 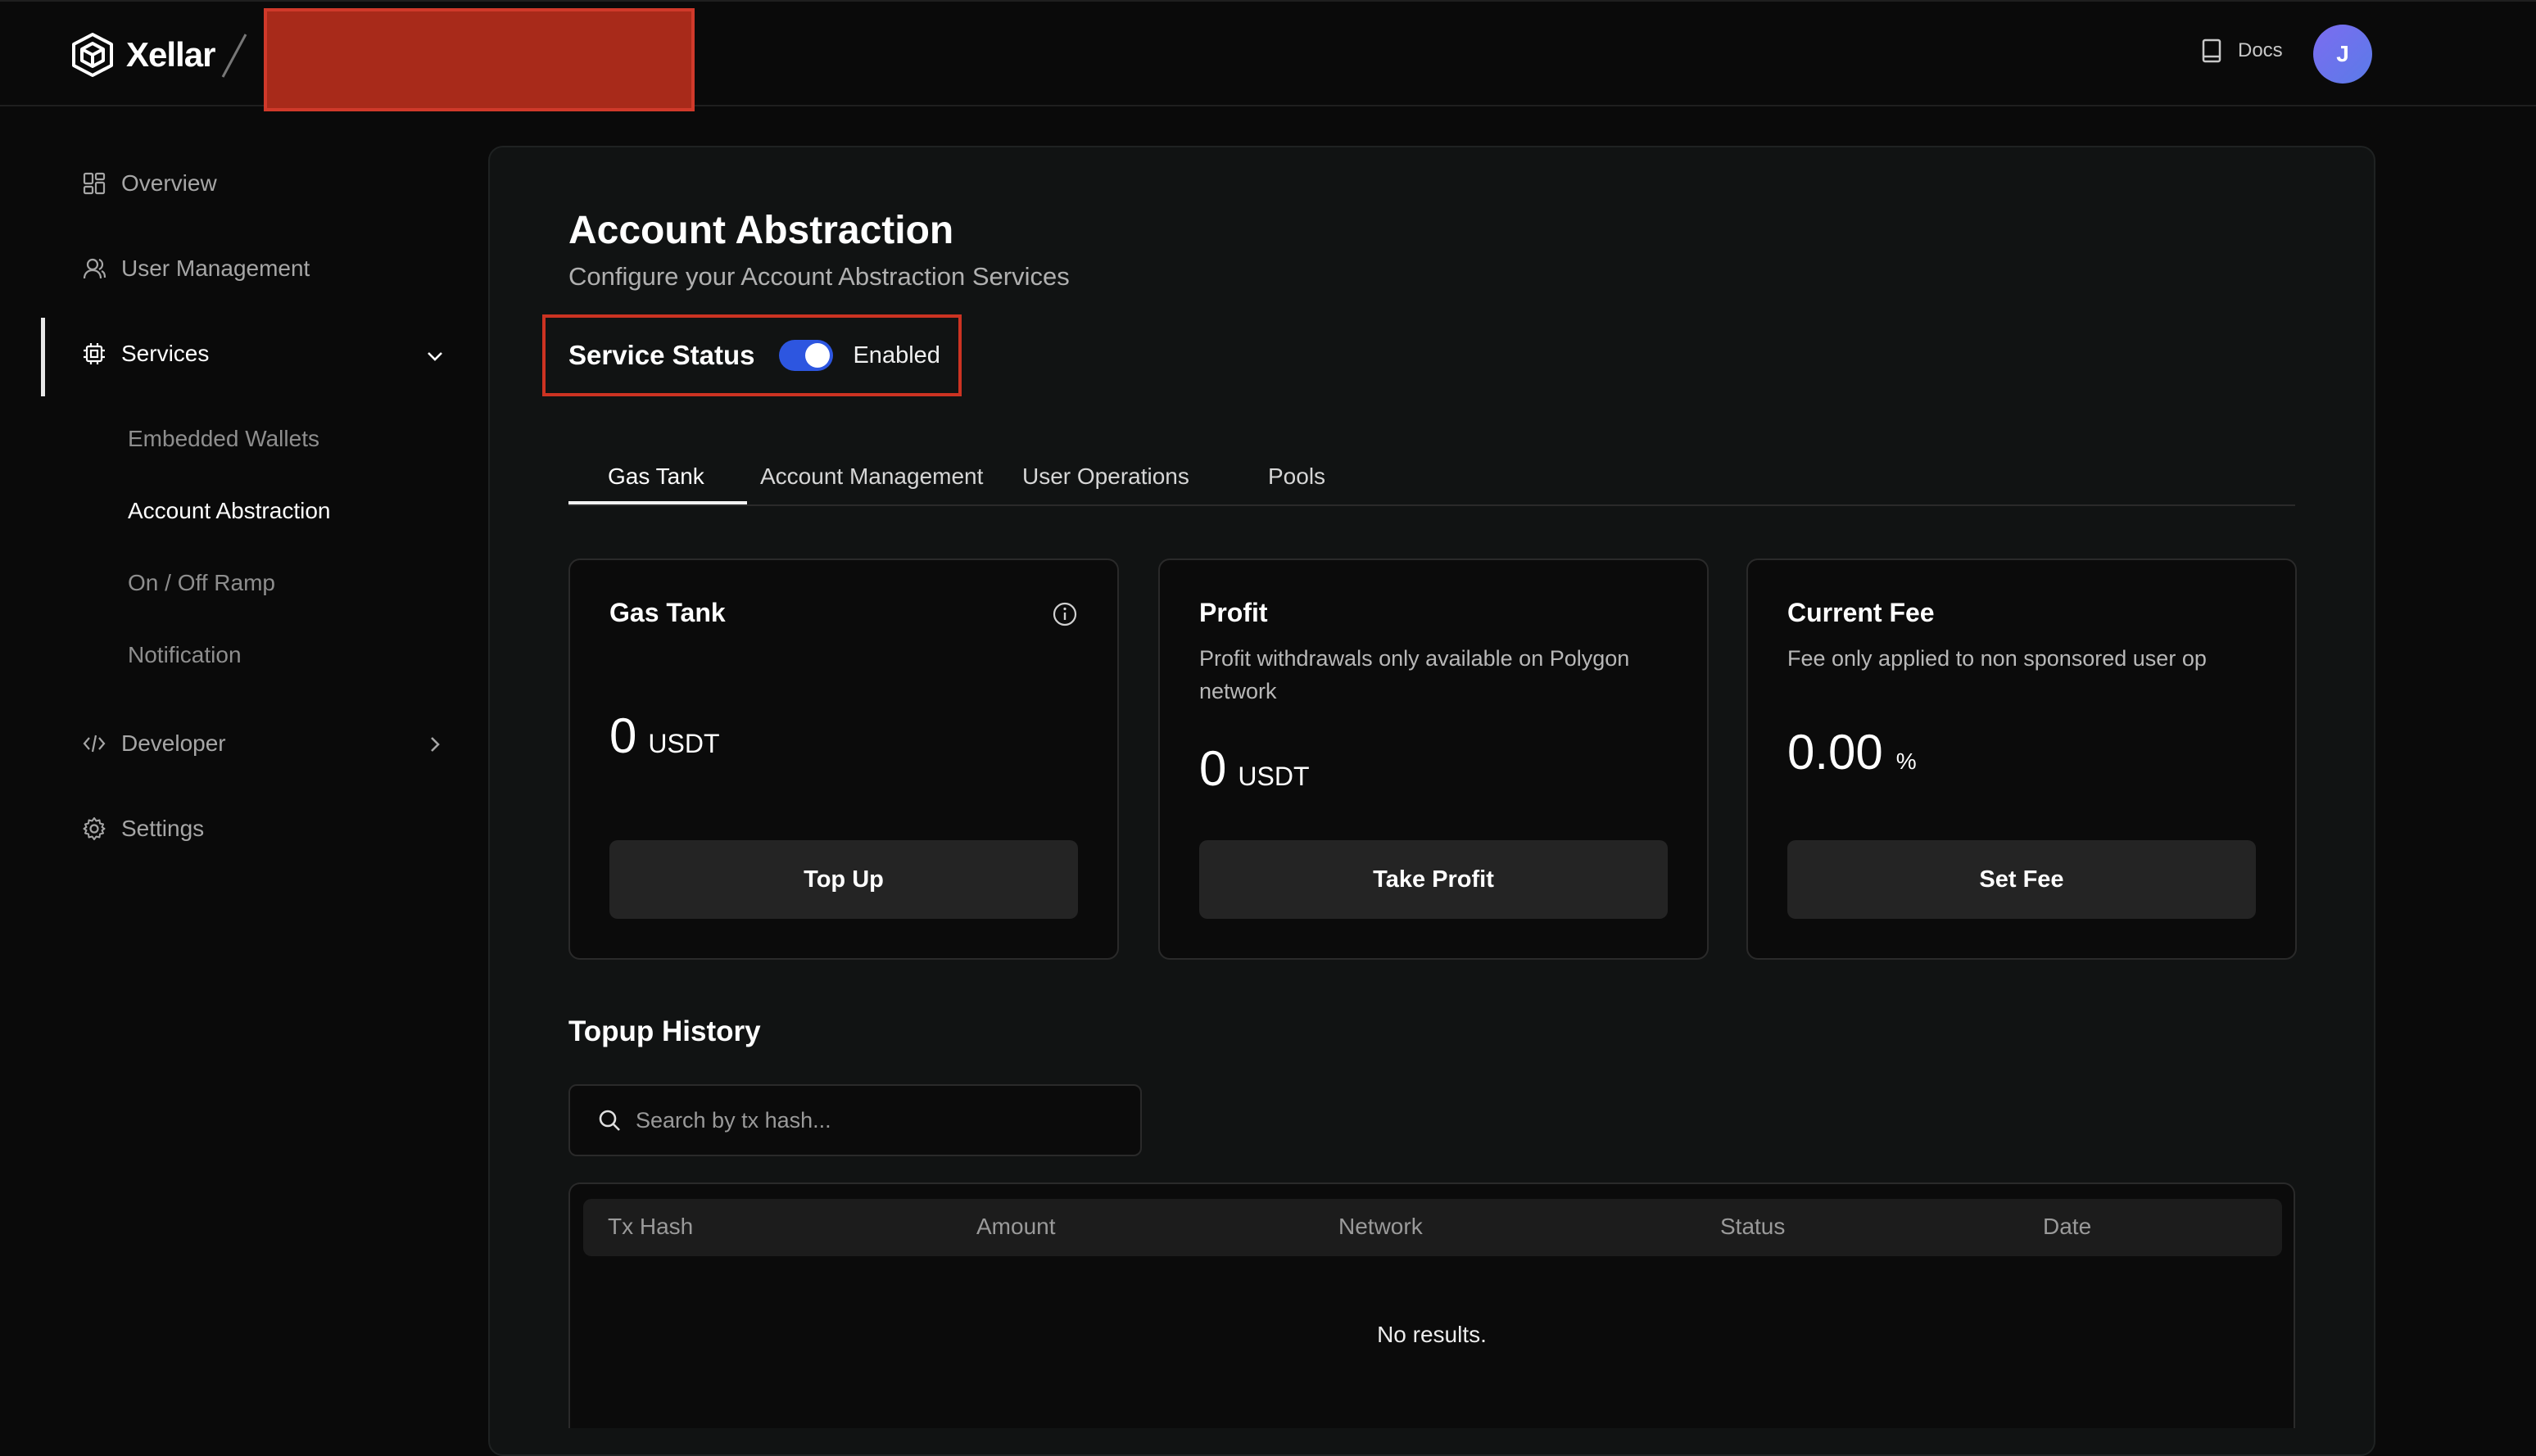 I want to click on column-header-tx-hash: Tx Hash, so click(x=651, y=1227).